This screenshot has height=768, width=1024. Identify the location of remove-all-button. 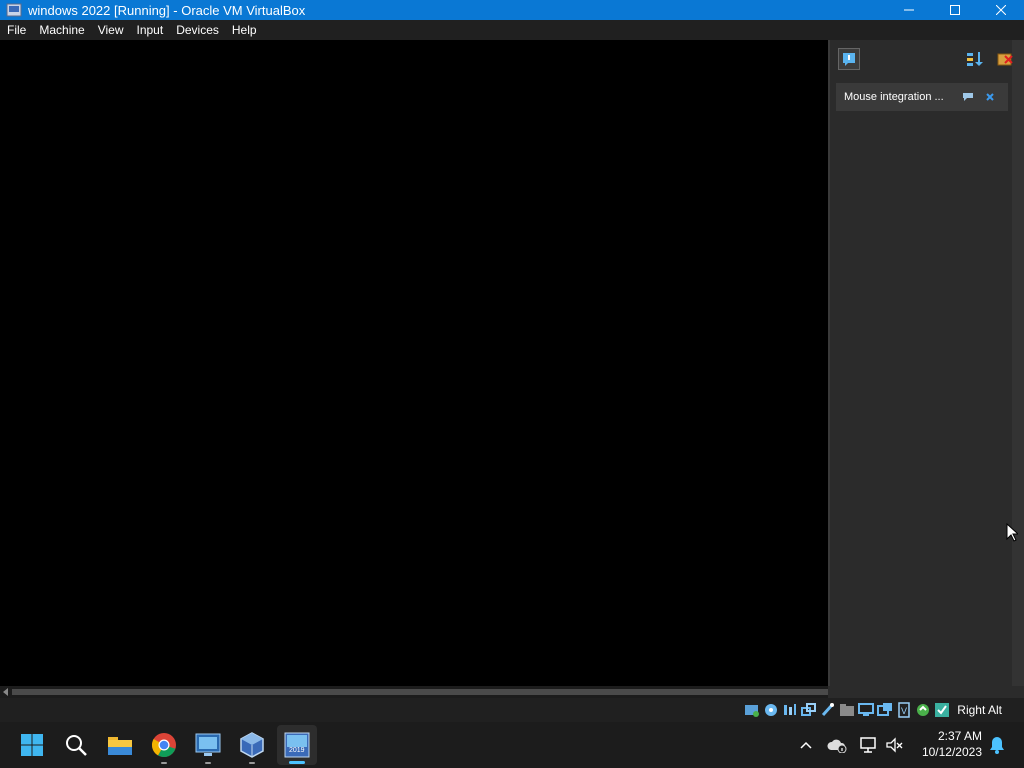
(1005, 59).